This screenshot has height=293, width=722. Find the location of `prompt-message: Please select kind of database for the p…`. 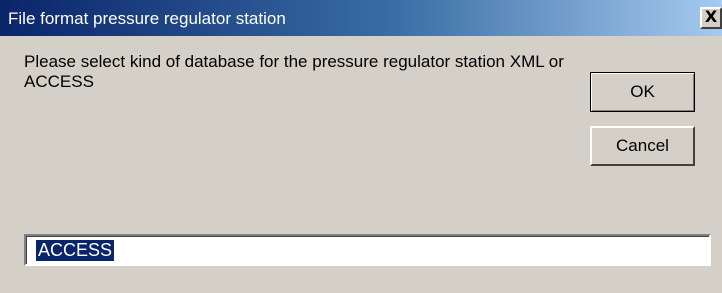

prompt-message: Please select kind of database for the p… is located at coordinates (294, 71).